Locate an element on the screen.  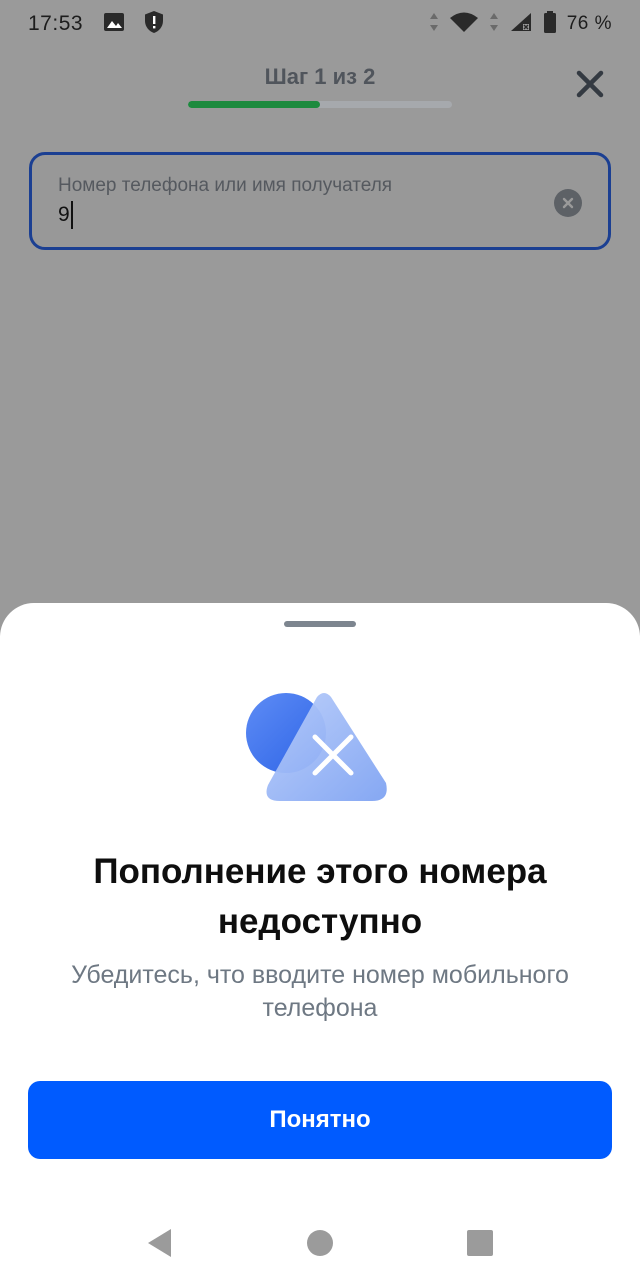
text-caret is located at coordinates (71, 215).